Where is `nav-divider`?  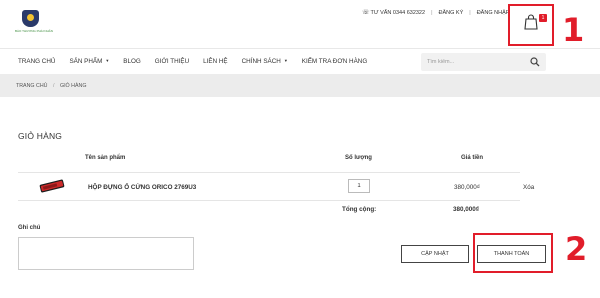
nav-divider is located at coordinates (300, 48).